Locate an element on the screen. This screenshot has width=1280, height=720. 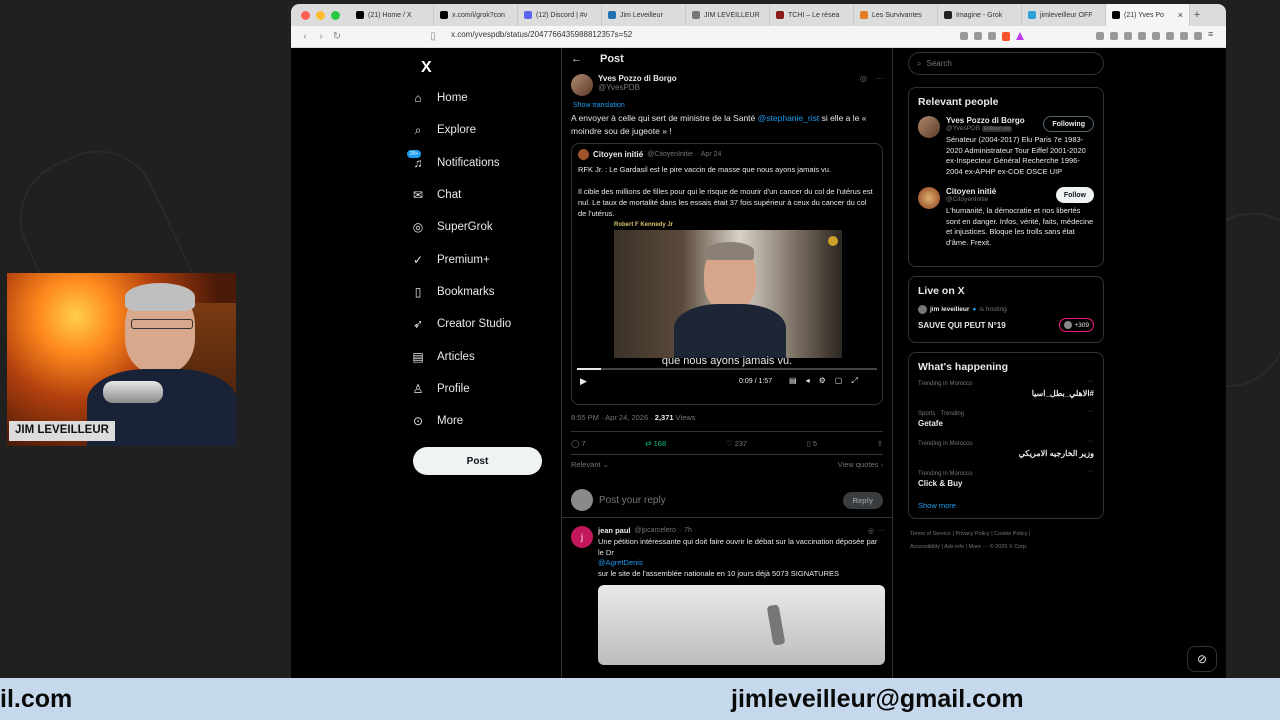
person-handle: @YvesPDB is located at coordinates (963, 128).